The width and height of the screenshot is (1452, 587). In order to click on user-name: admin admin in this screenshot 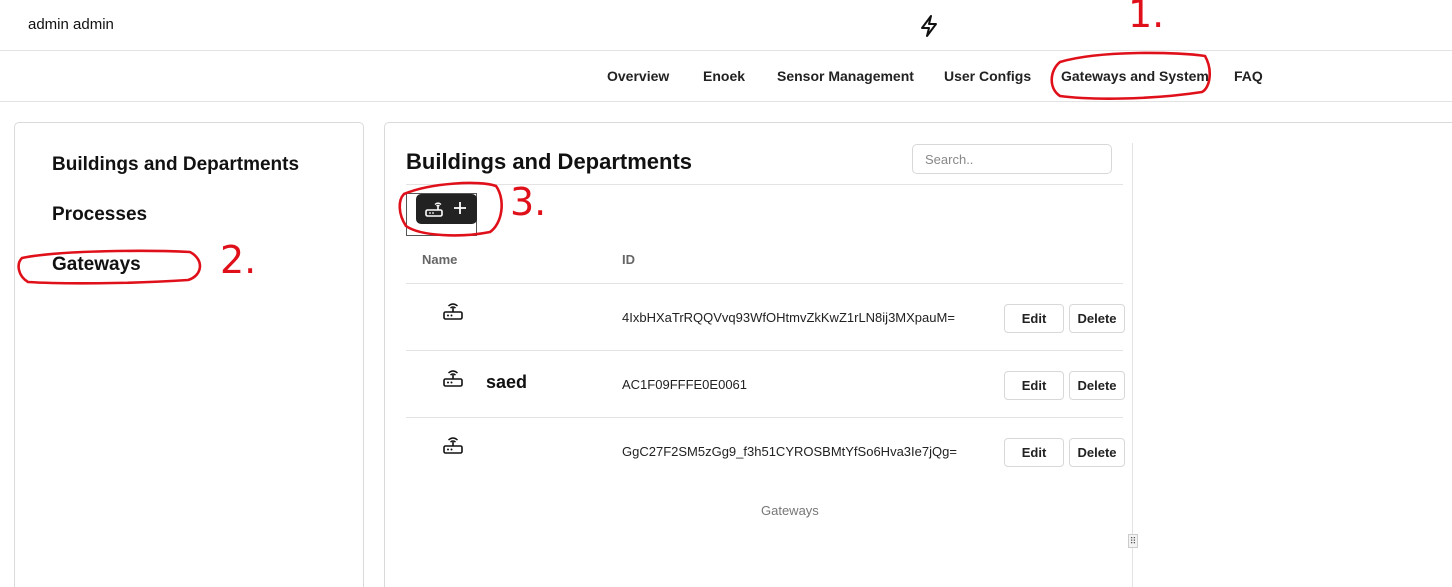, I will do `click(71, 24)`.